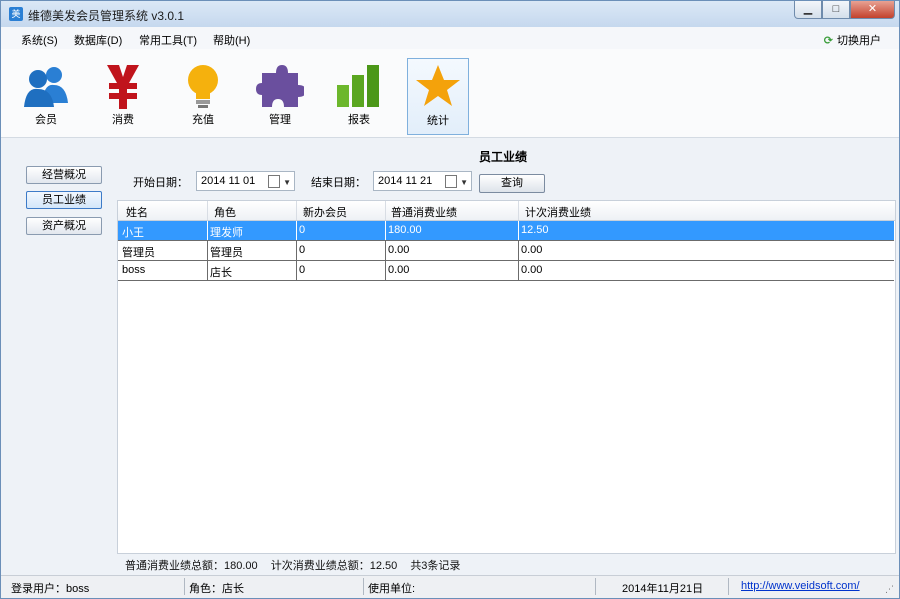 The height and width of the screenshot is (599, 900). I want to click on window-controls: ▁ □ ✕, so click(844, 10).